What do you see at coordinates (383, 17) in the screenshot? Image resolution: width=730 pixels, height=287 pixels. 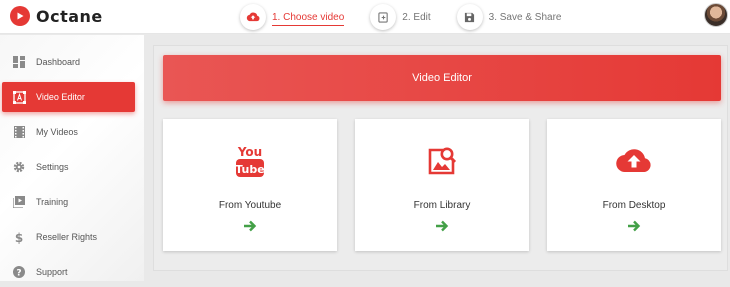 I see `edit-icon` at bounding box center [383, 17].